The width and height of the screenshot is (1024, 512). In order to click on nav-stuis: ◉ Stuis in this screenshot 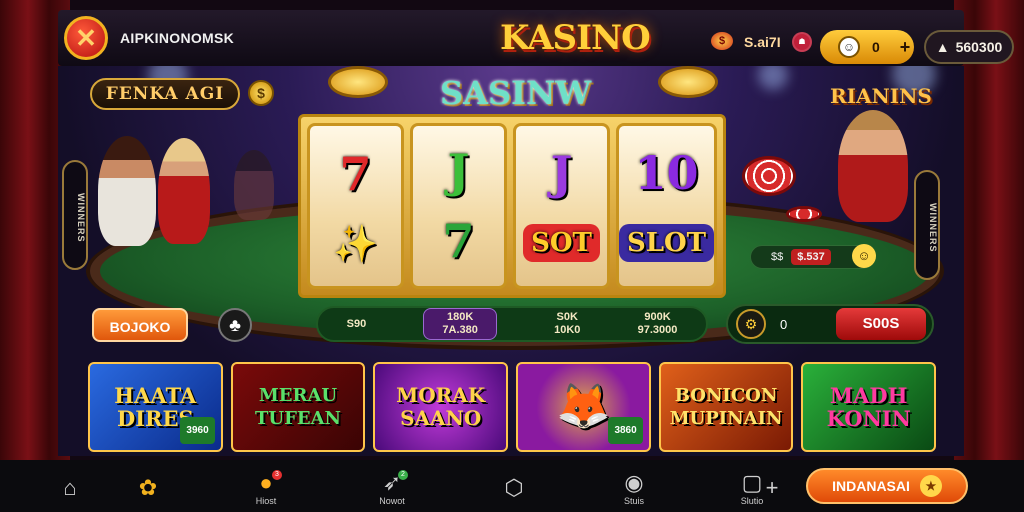, I will do `click(634, 488)`.